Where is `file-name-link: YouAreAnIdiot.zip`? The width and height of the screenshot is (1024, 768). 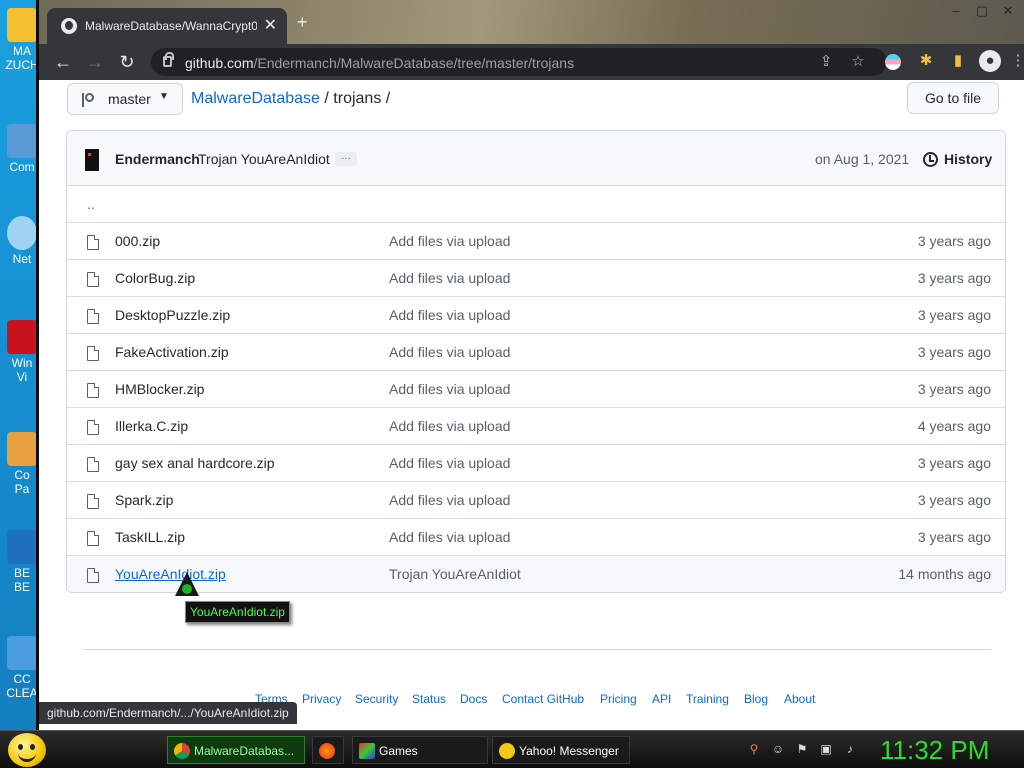
file-name-link: YouAreAnIdiot.zip is located at coordinates (170, 574).